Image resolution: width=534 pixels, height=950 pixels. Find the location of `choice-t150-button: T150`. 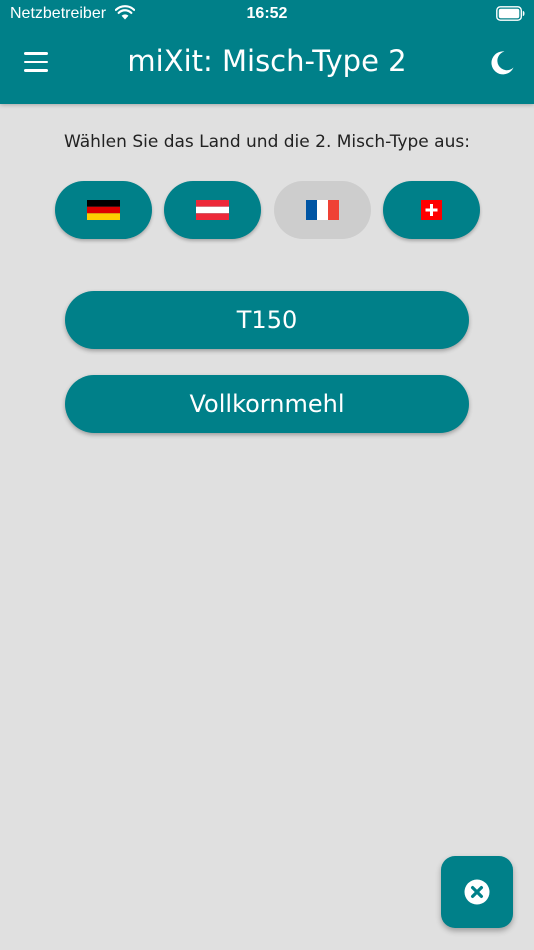

choice-t150-button: T150 is located at coordinates (267, 320).